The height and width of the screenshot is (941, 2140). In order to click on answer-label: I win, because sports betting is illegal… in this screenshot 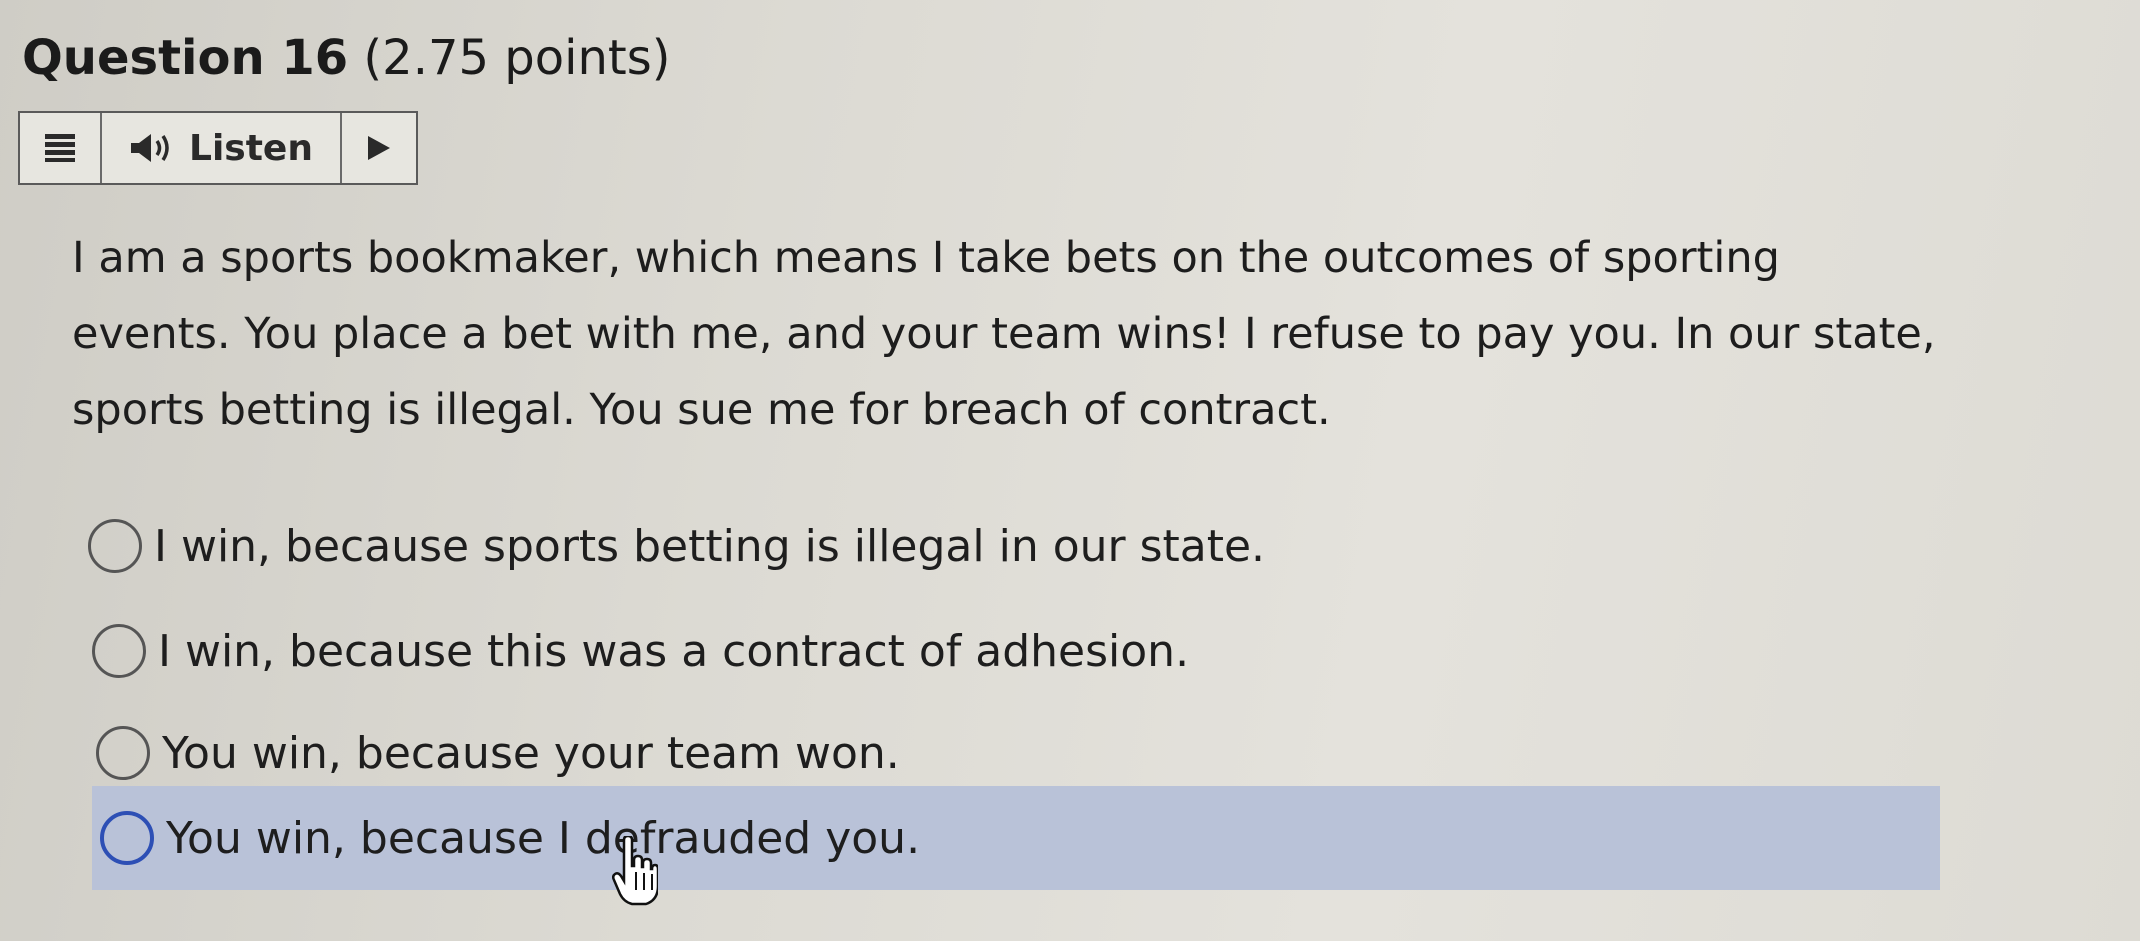, I will do `click(710, 546)`.